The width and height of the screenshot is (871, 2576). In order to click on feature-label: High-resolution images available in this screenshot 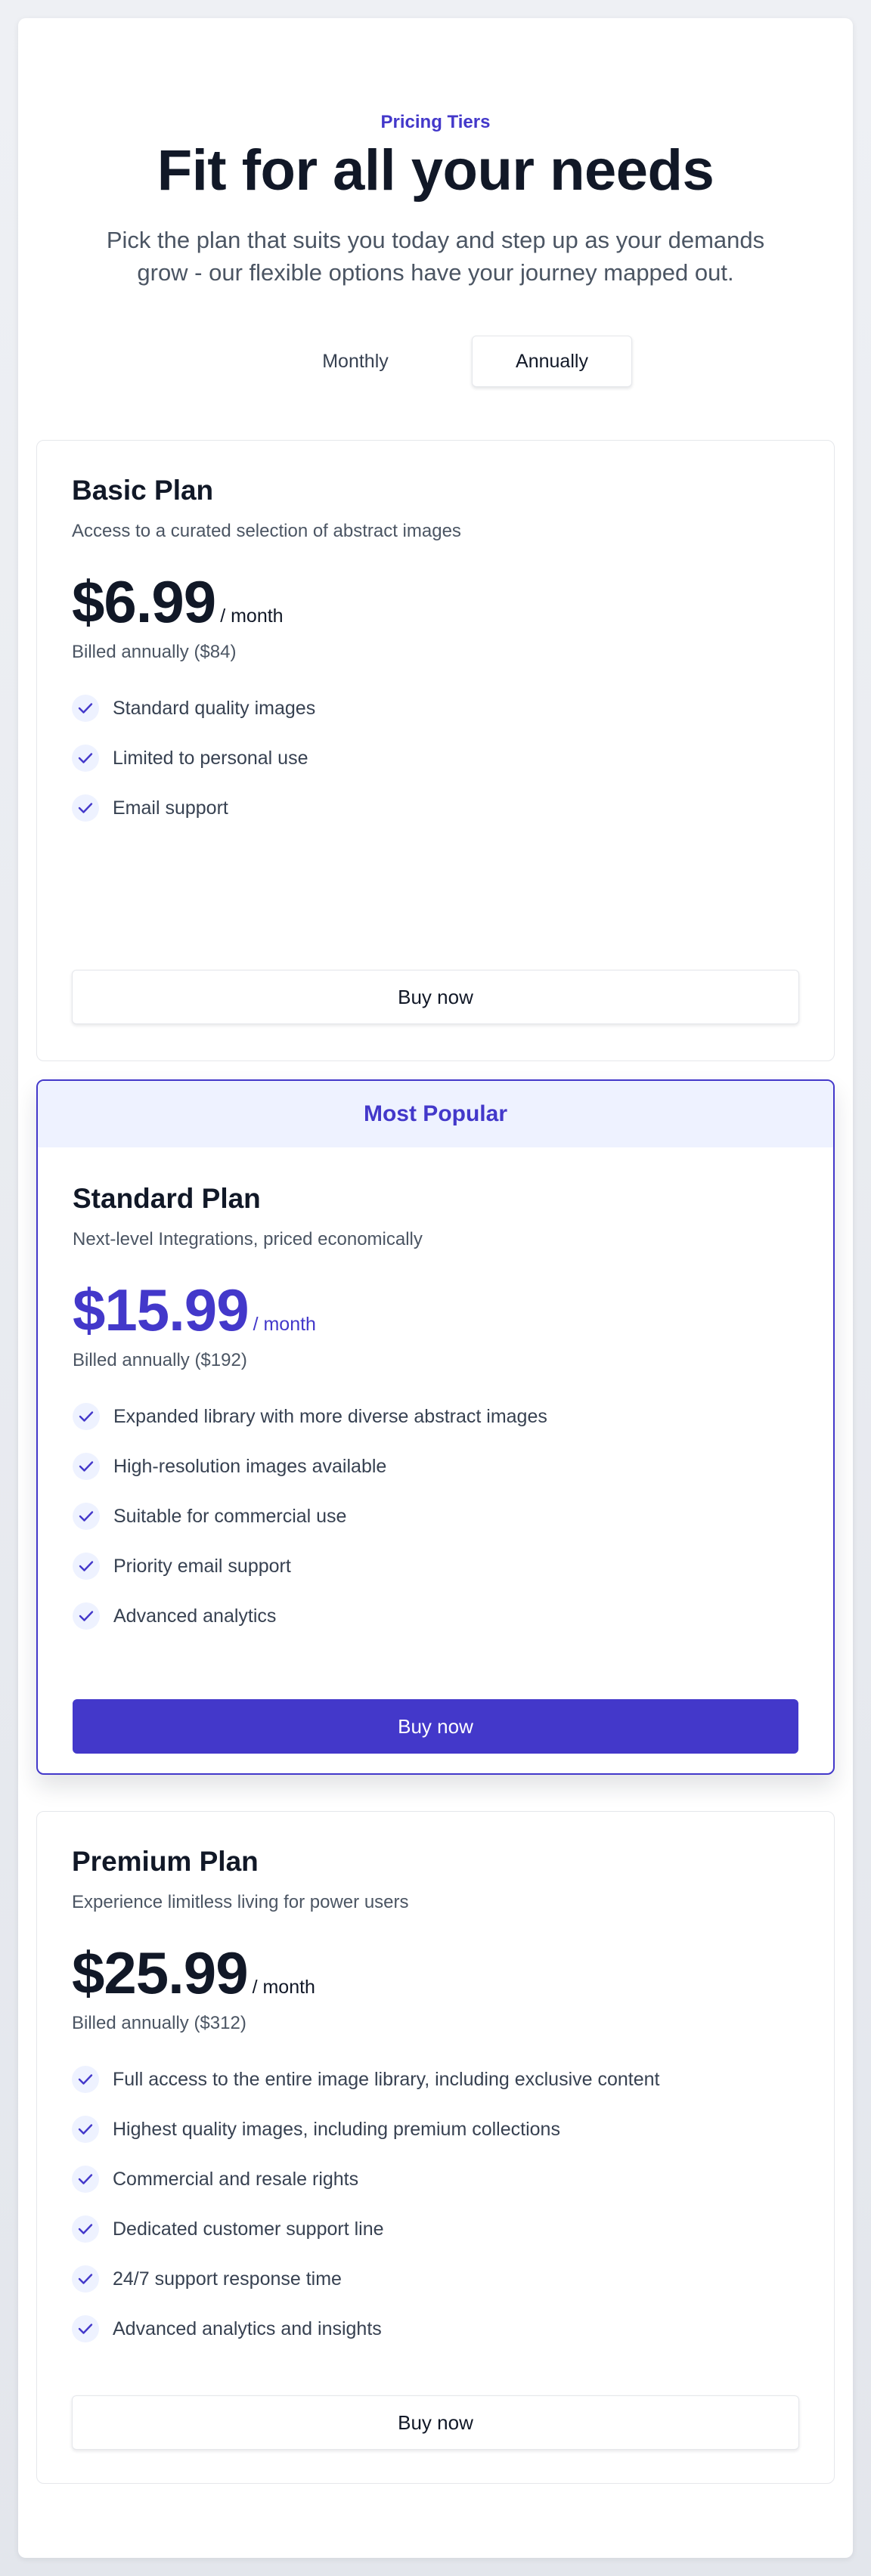, I will do `click(250, 1466)`.